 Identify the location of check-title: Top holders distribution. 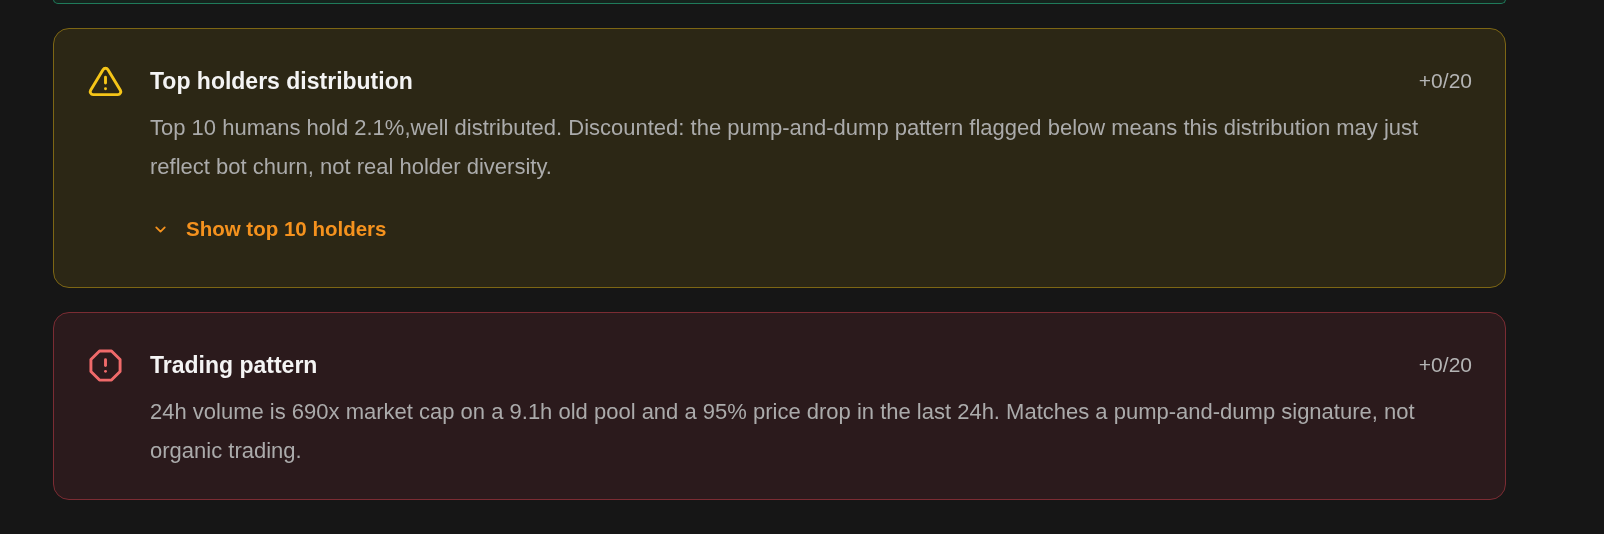
(281, 81).